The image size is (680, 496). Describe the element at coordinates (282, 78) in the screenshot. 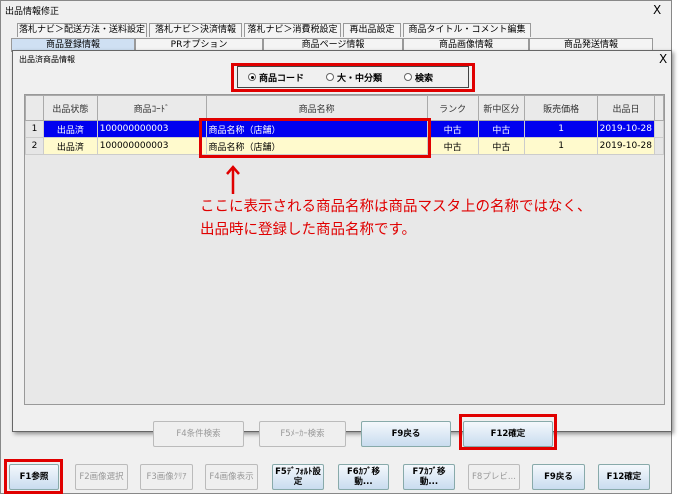

I see `radio-label: 商品コード` at that location.